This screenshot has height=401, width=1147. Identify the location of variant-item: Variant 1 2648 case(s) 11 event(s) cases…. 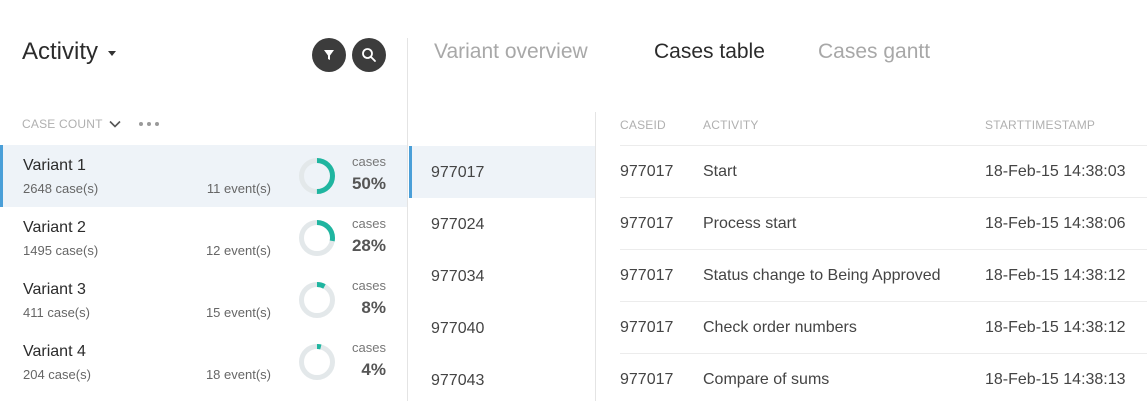
(204, 176).